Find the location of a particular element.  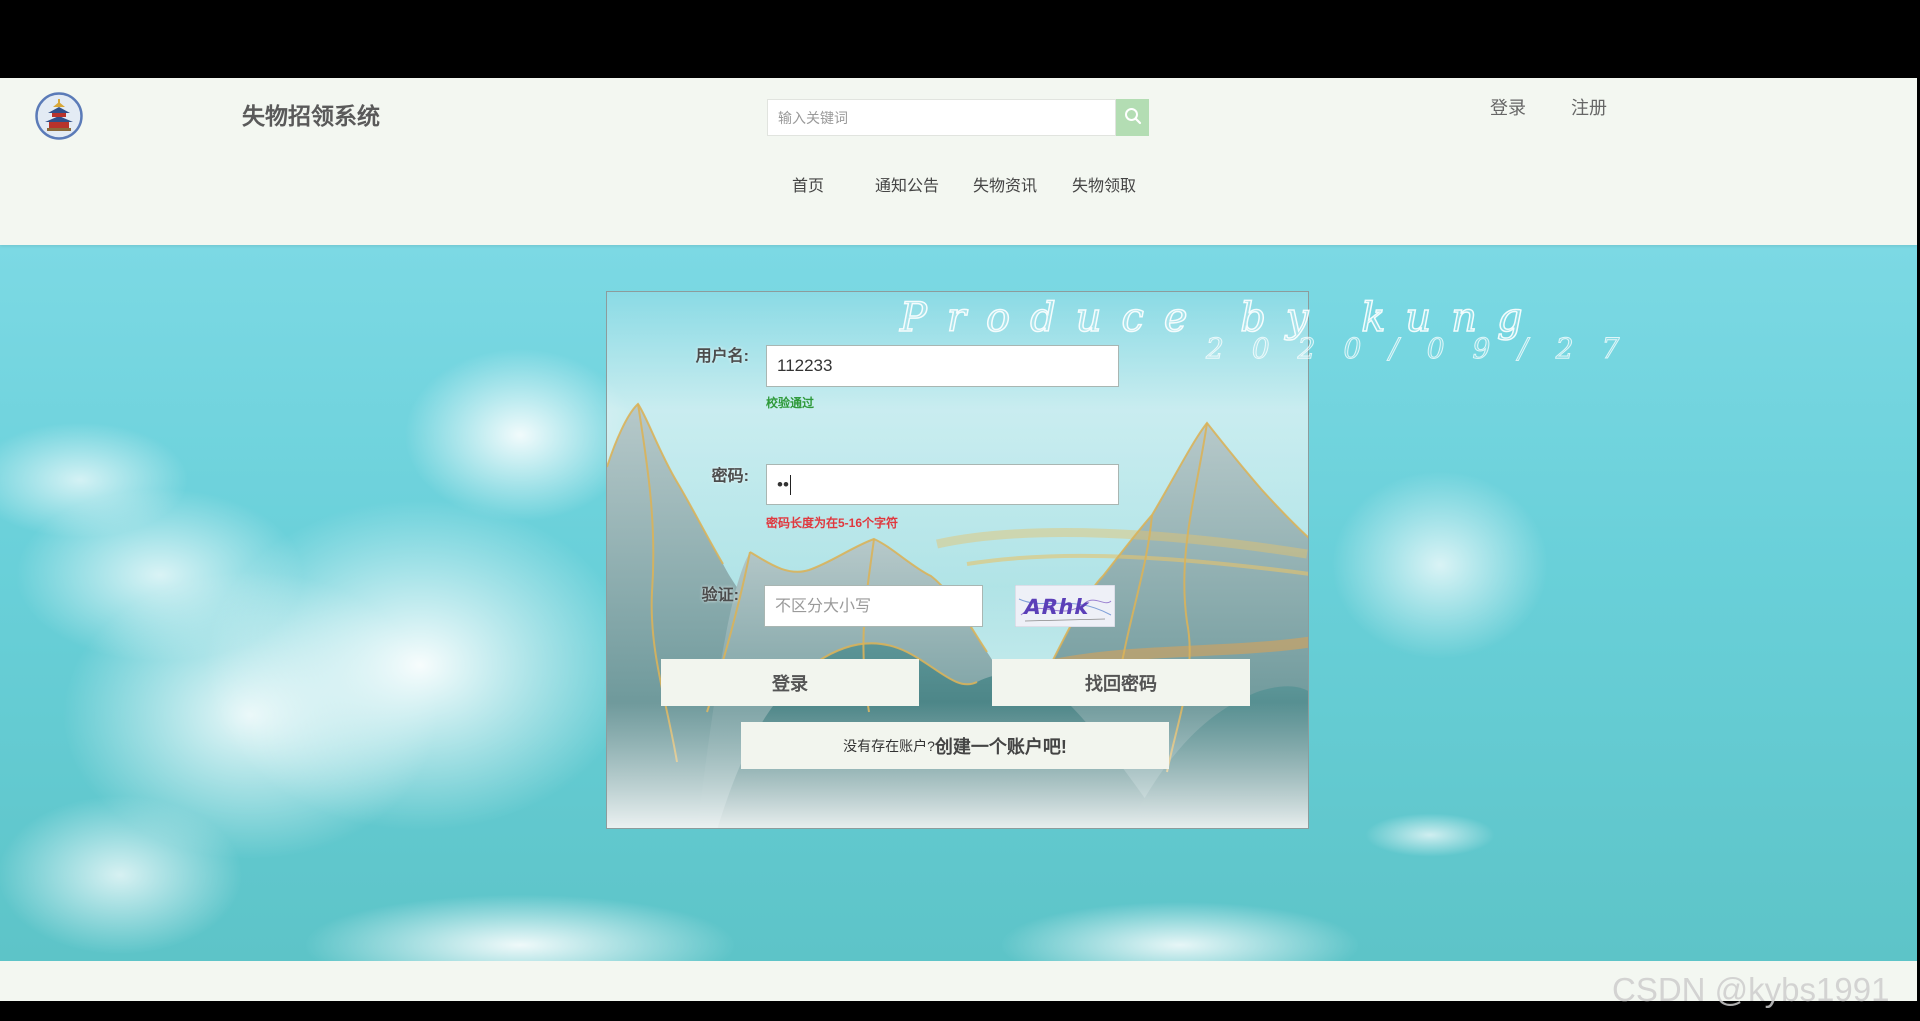

username-valid-hint: 校验通过 is located at coordinates (790, 403).